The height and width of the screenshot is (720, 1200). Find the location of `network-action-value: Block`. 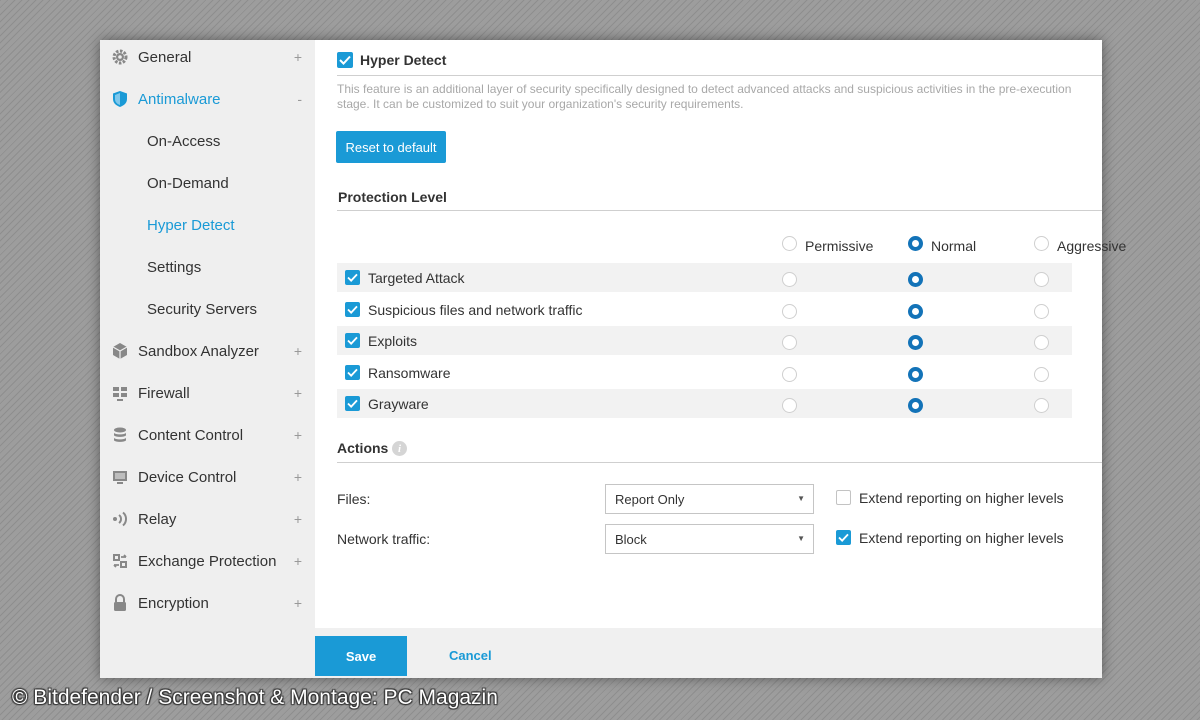

network-action-value: Block is located at coordinates (631, 539).